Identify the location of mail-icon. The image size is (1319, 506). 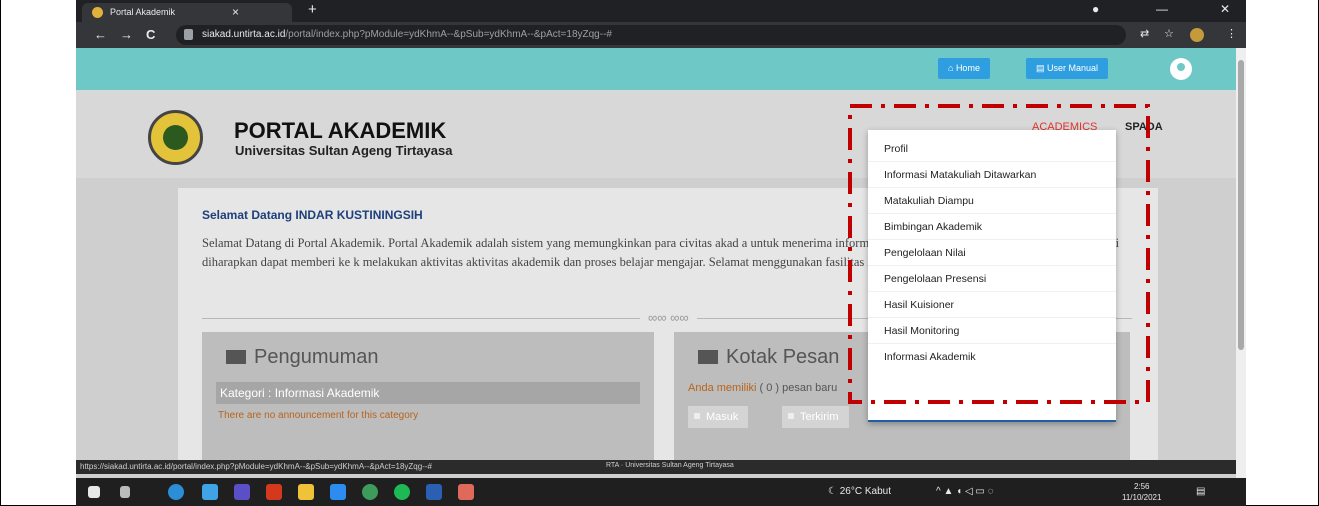
(210, 492).